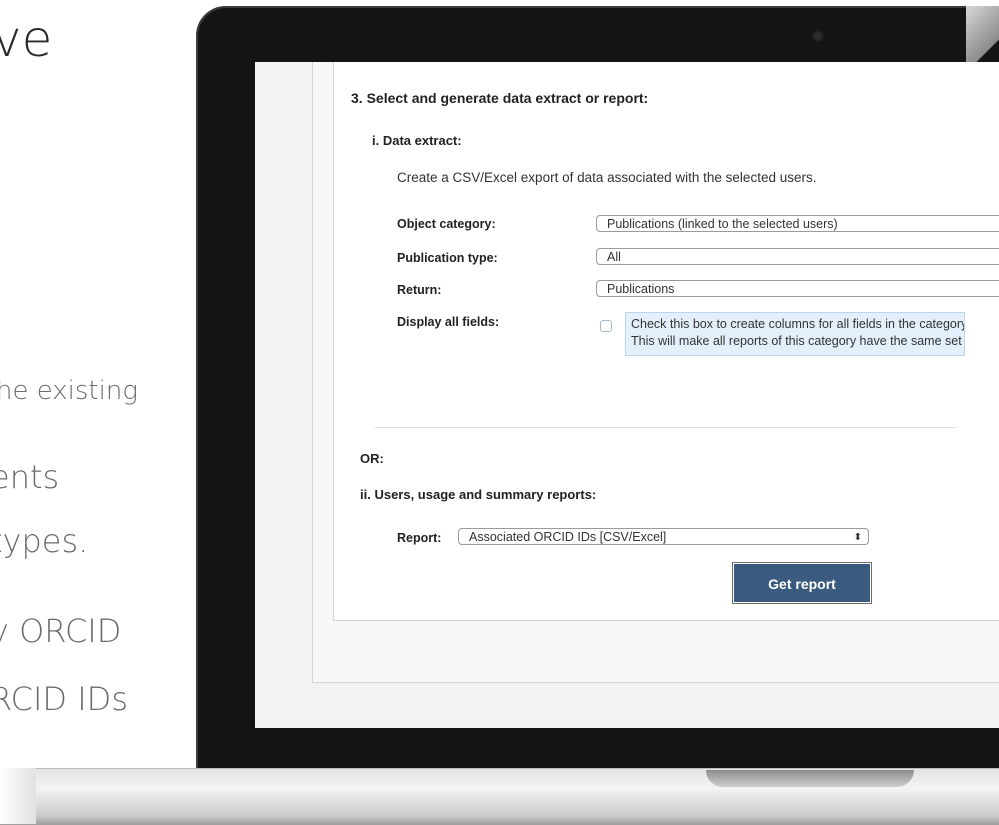 The image size is (999, 825). I want to click on report-select: Associated ORCID IDs [CSV/Excel] ⬍, so click(663, 536).